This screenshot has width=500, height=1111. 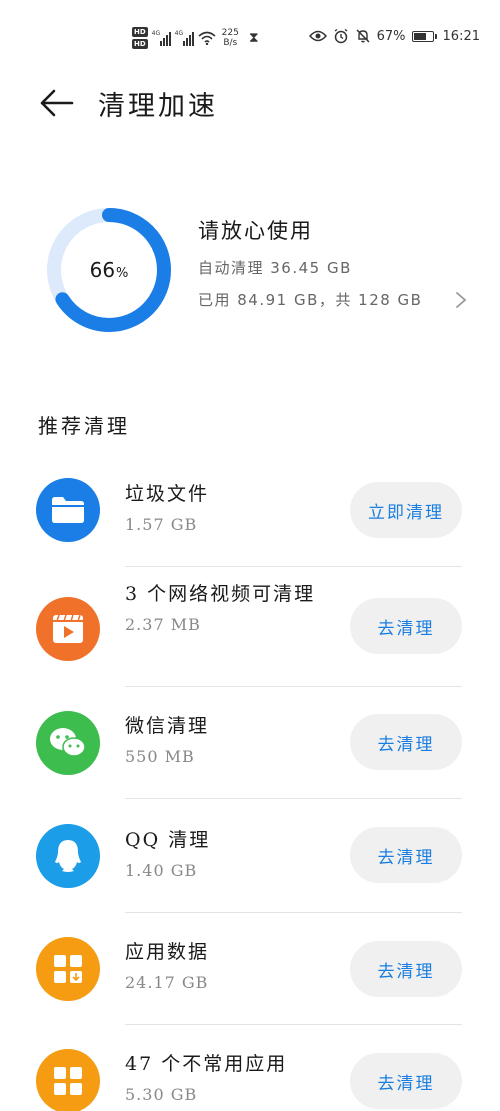 What do you see at coordinates (68, 1080) in the screenshot?
I see `apps-icon` at bounding box center [68, 1080].